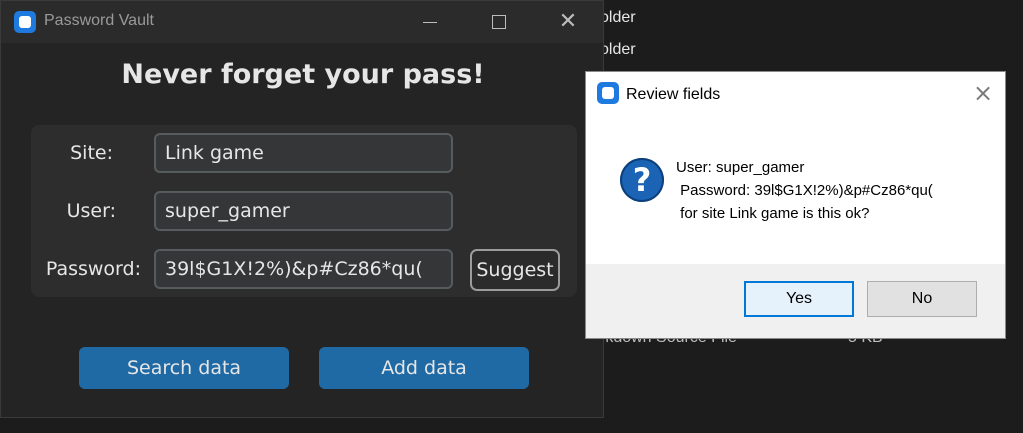 The image size is (1023, 433). Describe the element at coordinates (799, 299) in the screenshot. I see `yes-button: Yes` at that location.